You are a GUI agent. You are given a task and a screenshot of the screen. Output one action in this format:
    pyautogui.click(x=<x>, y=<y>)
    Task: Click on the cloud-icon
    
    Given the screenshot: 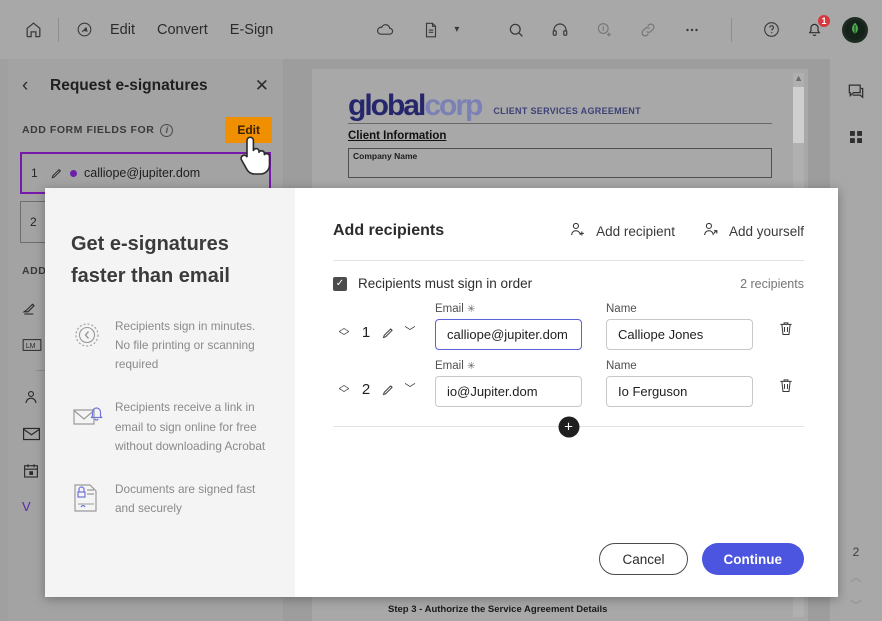 What is the action you would take?
    pyautogui.click(x=385, y=30)
    